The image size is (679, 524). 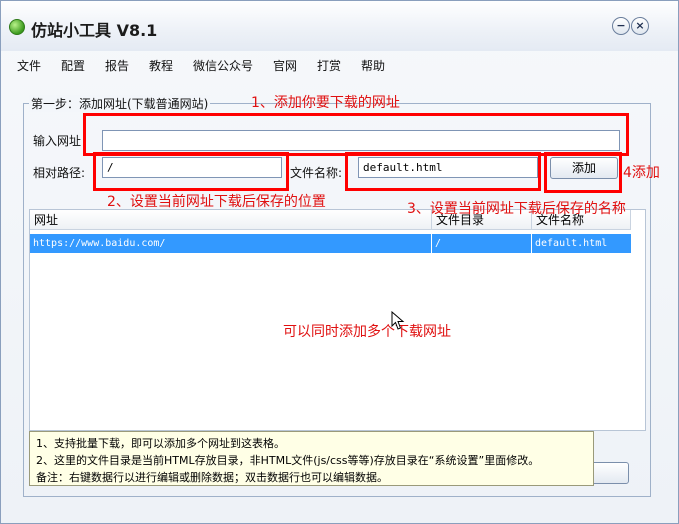 I want to click on annotation-box-url, so click(x=356, y=134).